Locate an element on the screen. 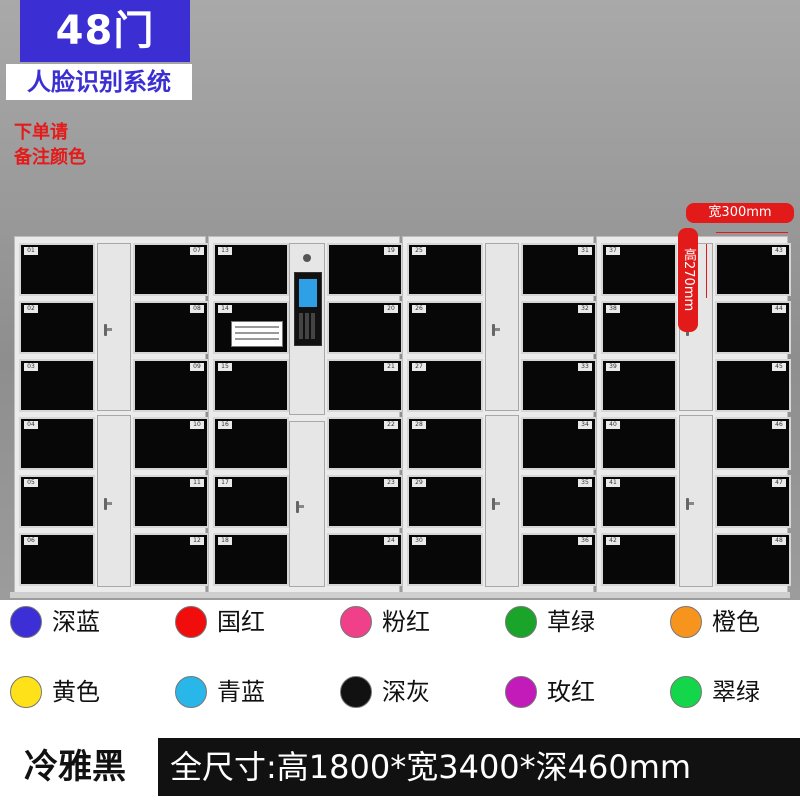 Image resolution: width=800 pixels, height=800 pixels. locker-door: 01 is located at coordinates (57, 269).